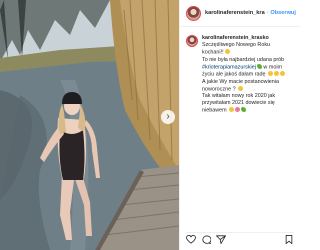 This screenshot has width=320, height=250. I want to click on share-icon, so click(221, 239).